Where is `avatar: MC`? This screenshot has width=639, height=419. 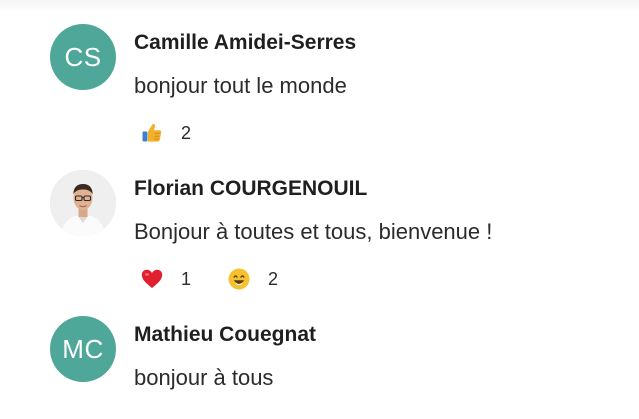
avatar: MC is located at coordinates (83, 349).